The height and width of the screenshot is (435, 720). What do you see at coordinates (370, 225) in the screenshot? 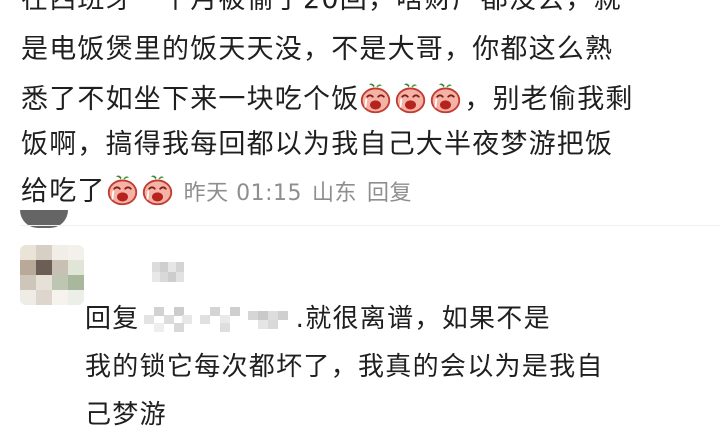
I see `divider` at bounding box center [370, 225].